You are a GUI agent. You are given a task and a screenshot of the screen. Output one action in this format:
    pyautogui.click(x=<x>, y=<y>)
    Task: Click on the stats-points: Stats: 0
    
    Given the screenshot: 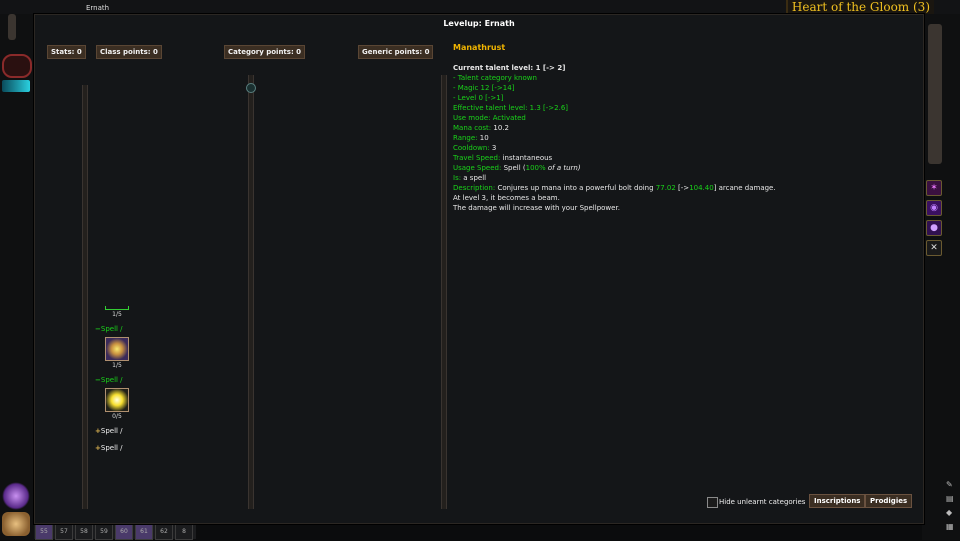 What is the action you would take?
    pyautogui.click(x=66, y=52)
    